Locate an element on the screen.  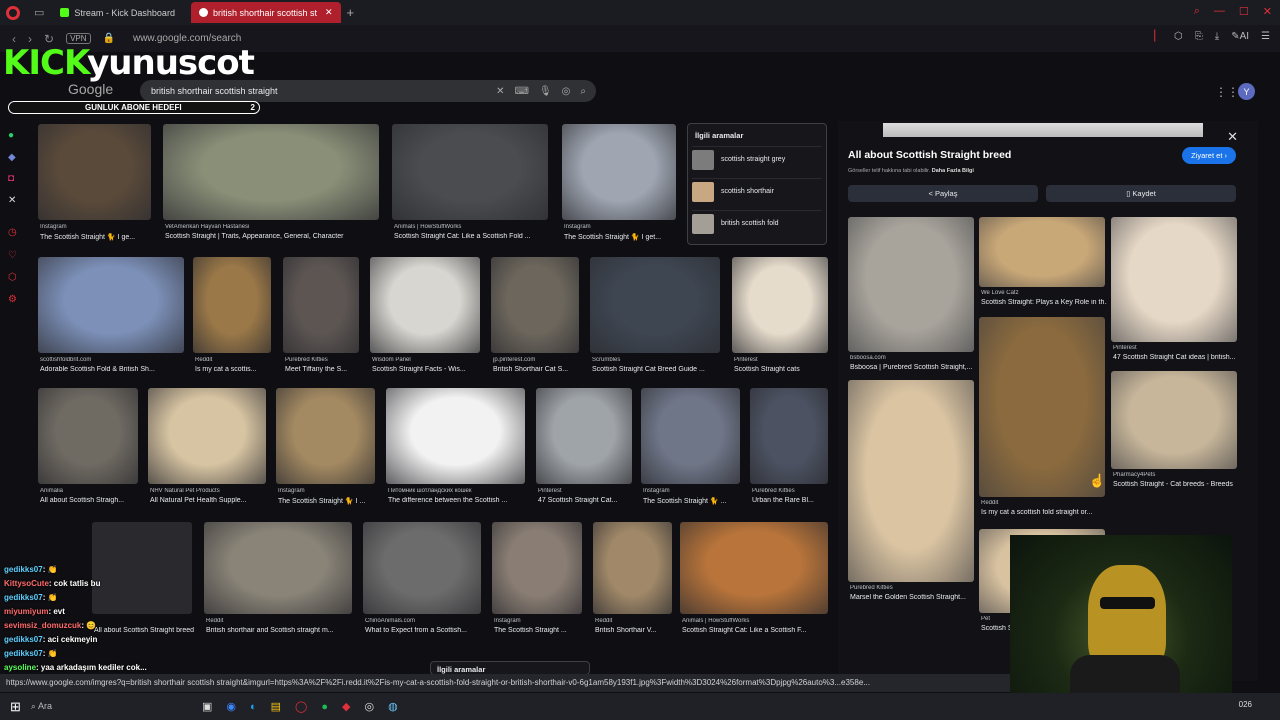
sidebar-toggle-icon: ▏ is located at coordinates (1158, 36).